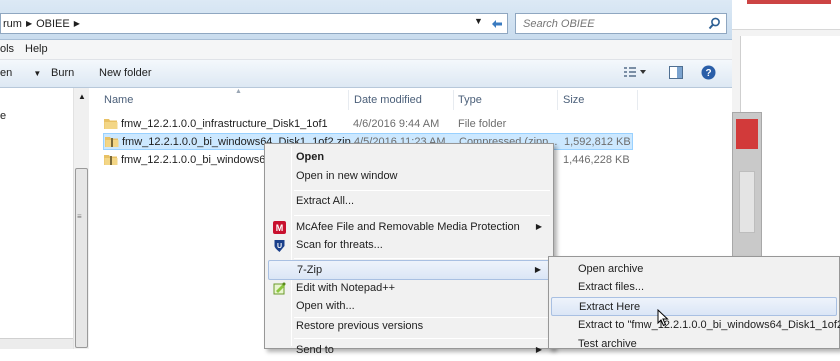 The image size is (840, 361). I want to click on scrollbar-thumb, so click(81, 258).